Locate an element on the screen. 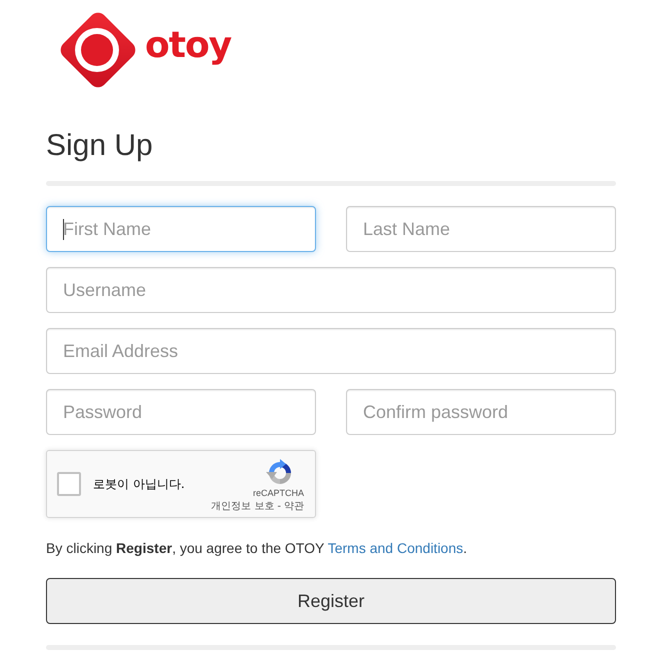 Image resolution: width=659 pixels, height=666 pixels. privacy-link: 개인정보 보호 is located at coordinates (242, 507).